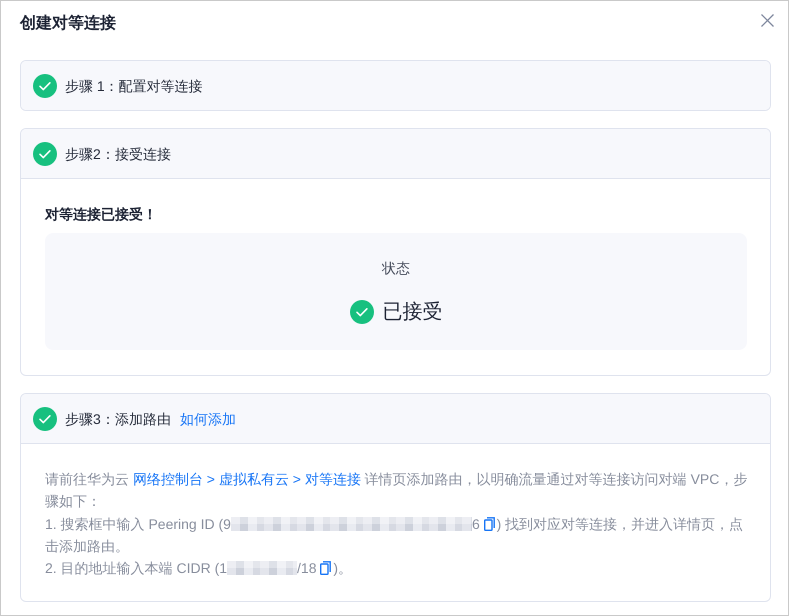 This screenshot has width=789, height=616. Describe the element at coordinates (396, 491) in the screenshot. I see `instruction-text: 请前往华为云 网络控制台 > 虚拟私有云 > 对等连接 详情页添加路由，以明确流量通过对等连接访问对端 VPC，步骤如下：` at that location.